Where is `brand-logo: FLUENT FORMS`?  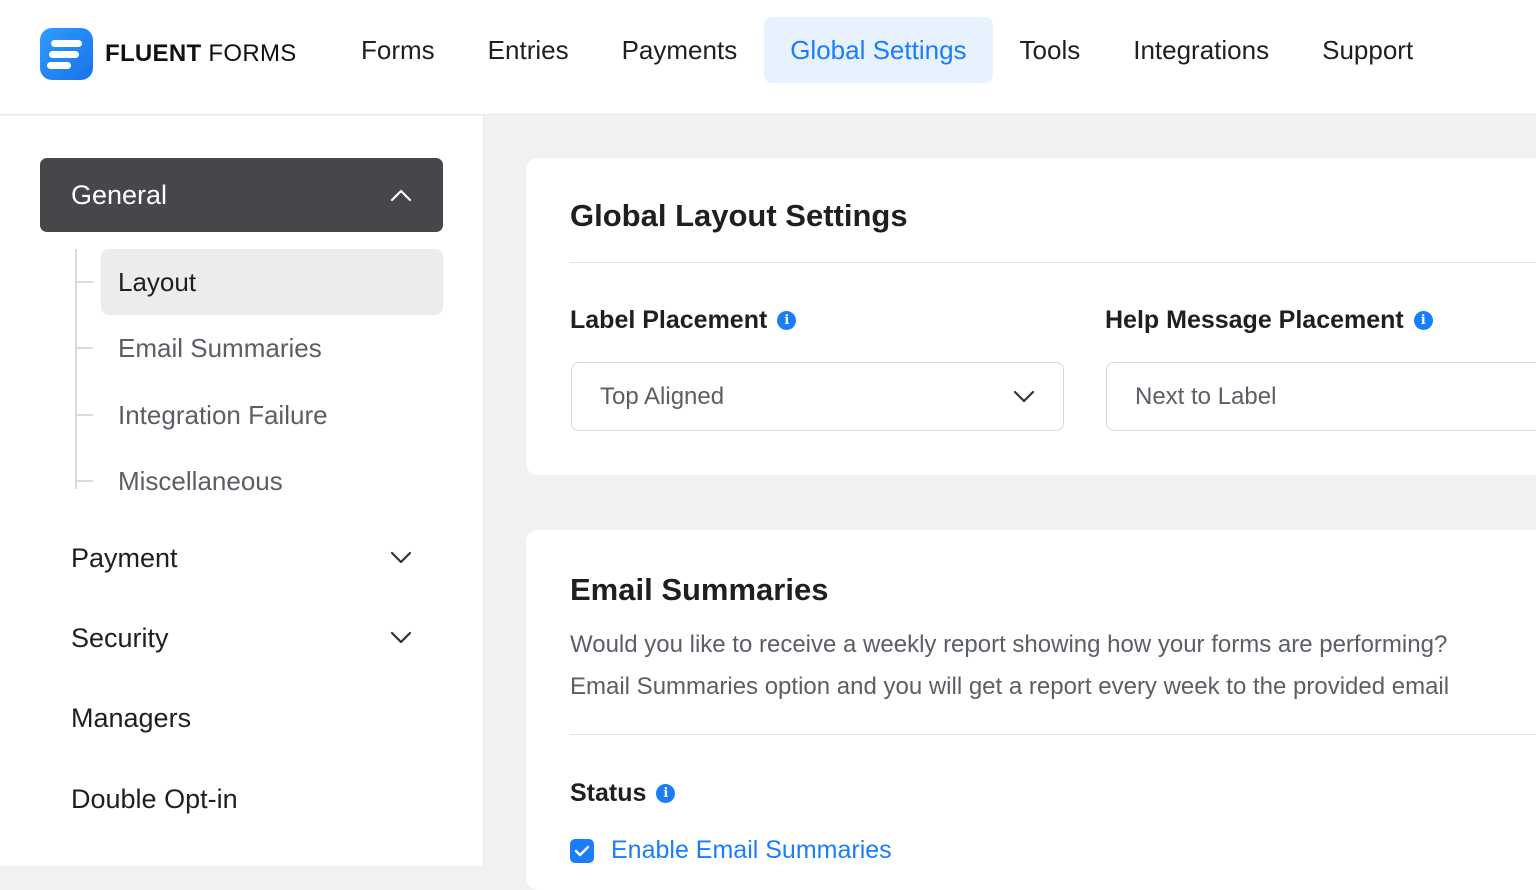 brand-logo: FLUENT FORMS is located at coordinates (168, 54).